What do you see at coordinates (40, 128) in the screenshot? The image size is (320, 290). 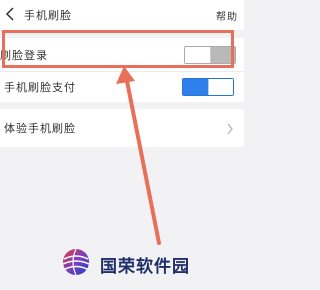 I see `experience-label: 体验手机刷脸` at bounding box center [40, 128].